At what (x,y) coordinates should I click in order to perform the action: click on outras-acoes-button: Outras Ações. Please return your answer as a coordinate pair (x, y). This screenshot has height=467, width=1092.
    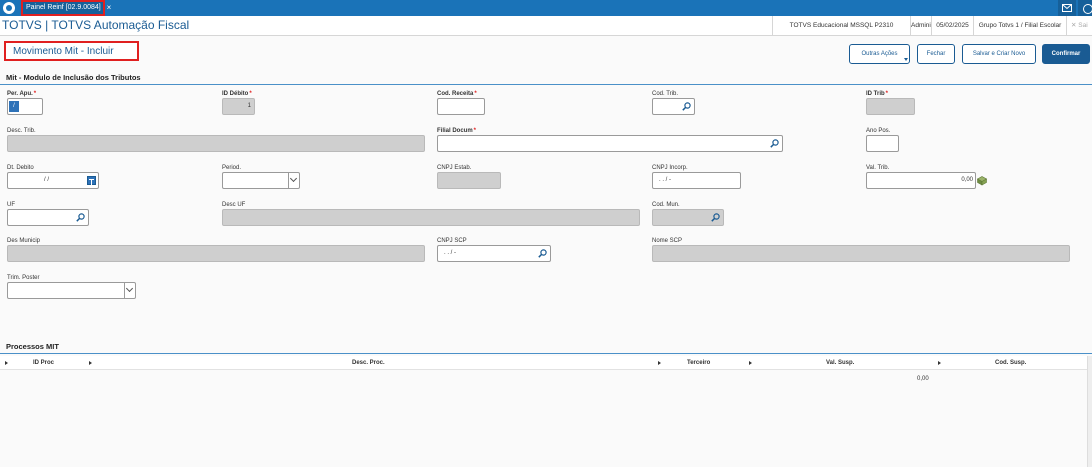
    Looking at the image, I should click on (879, 54).